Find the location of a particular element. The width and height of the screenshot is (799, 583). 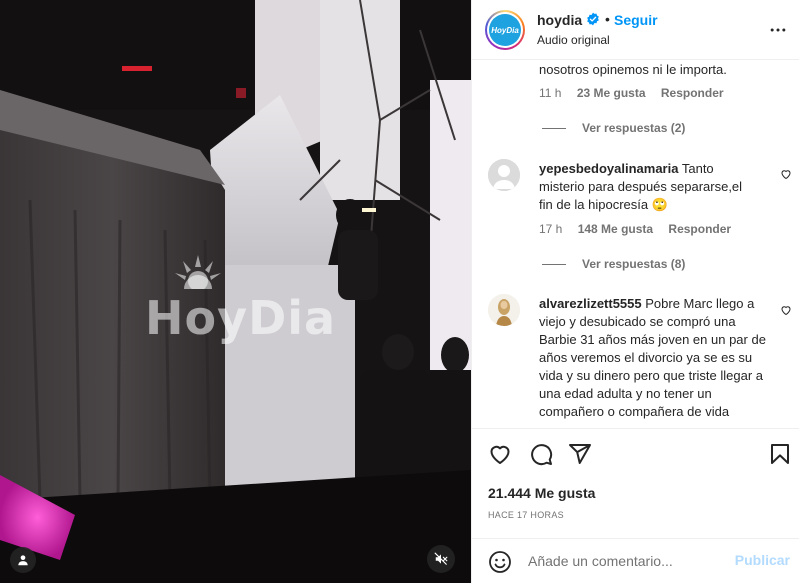

post-actions: 21.444 Me gusta HACE 17 HORAS is located at coordinates (635, 483).